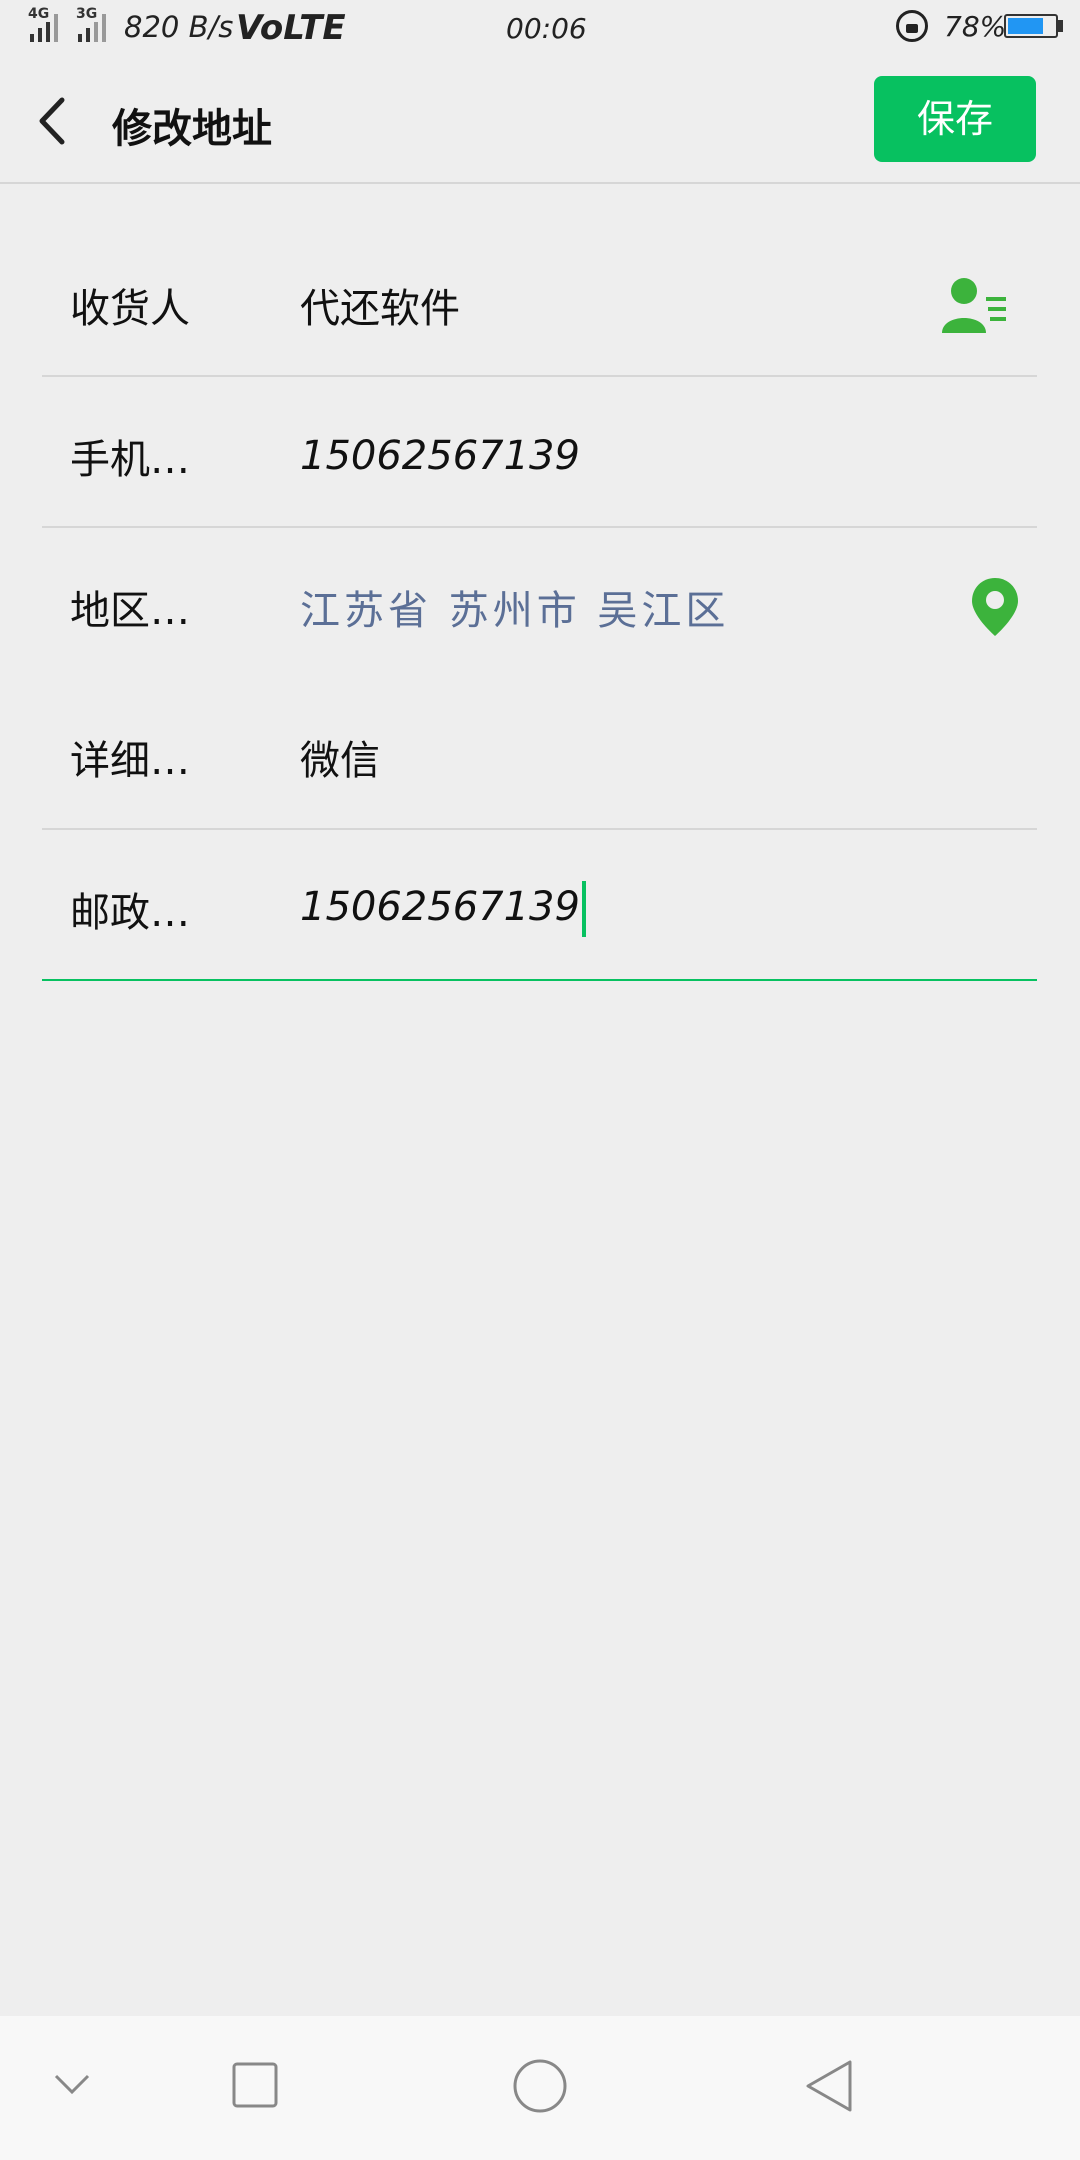  I want to click on phone-row: 手机… 15062567139, so click(540, 456).